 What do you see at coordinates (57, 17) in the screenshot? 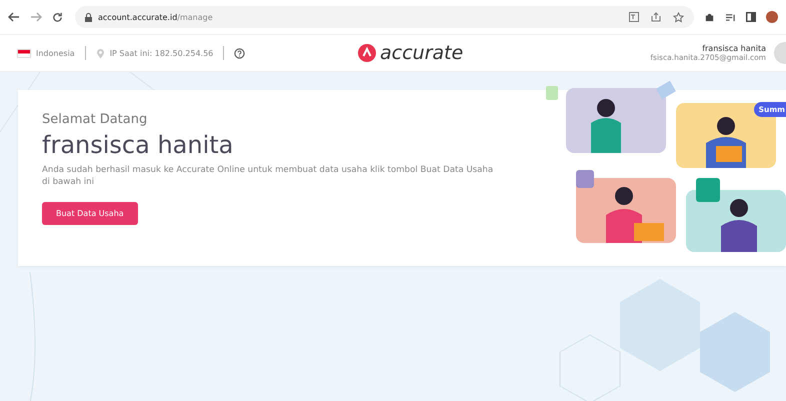
I see `reload-icon` at bounding box center [57, 17].